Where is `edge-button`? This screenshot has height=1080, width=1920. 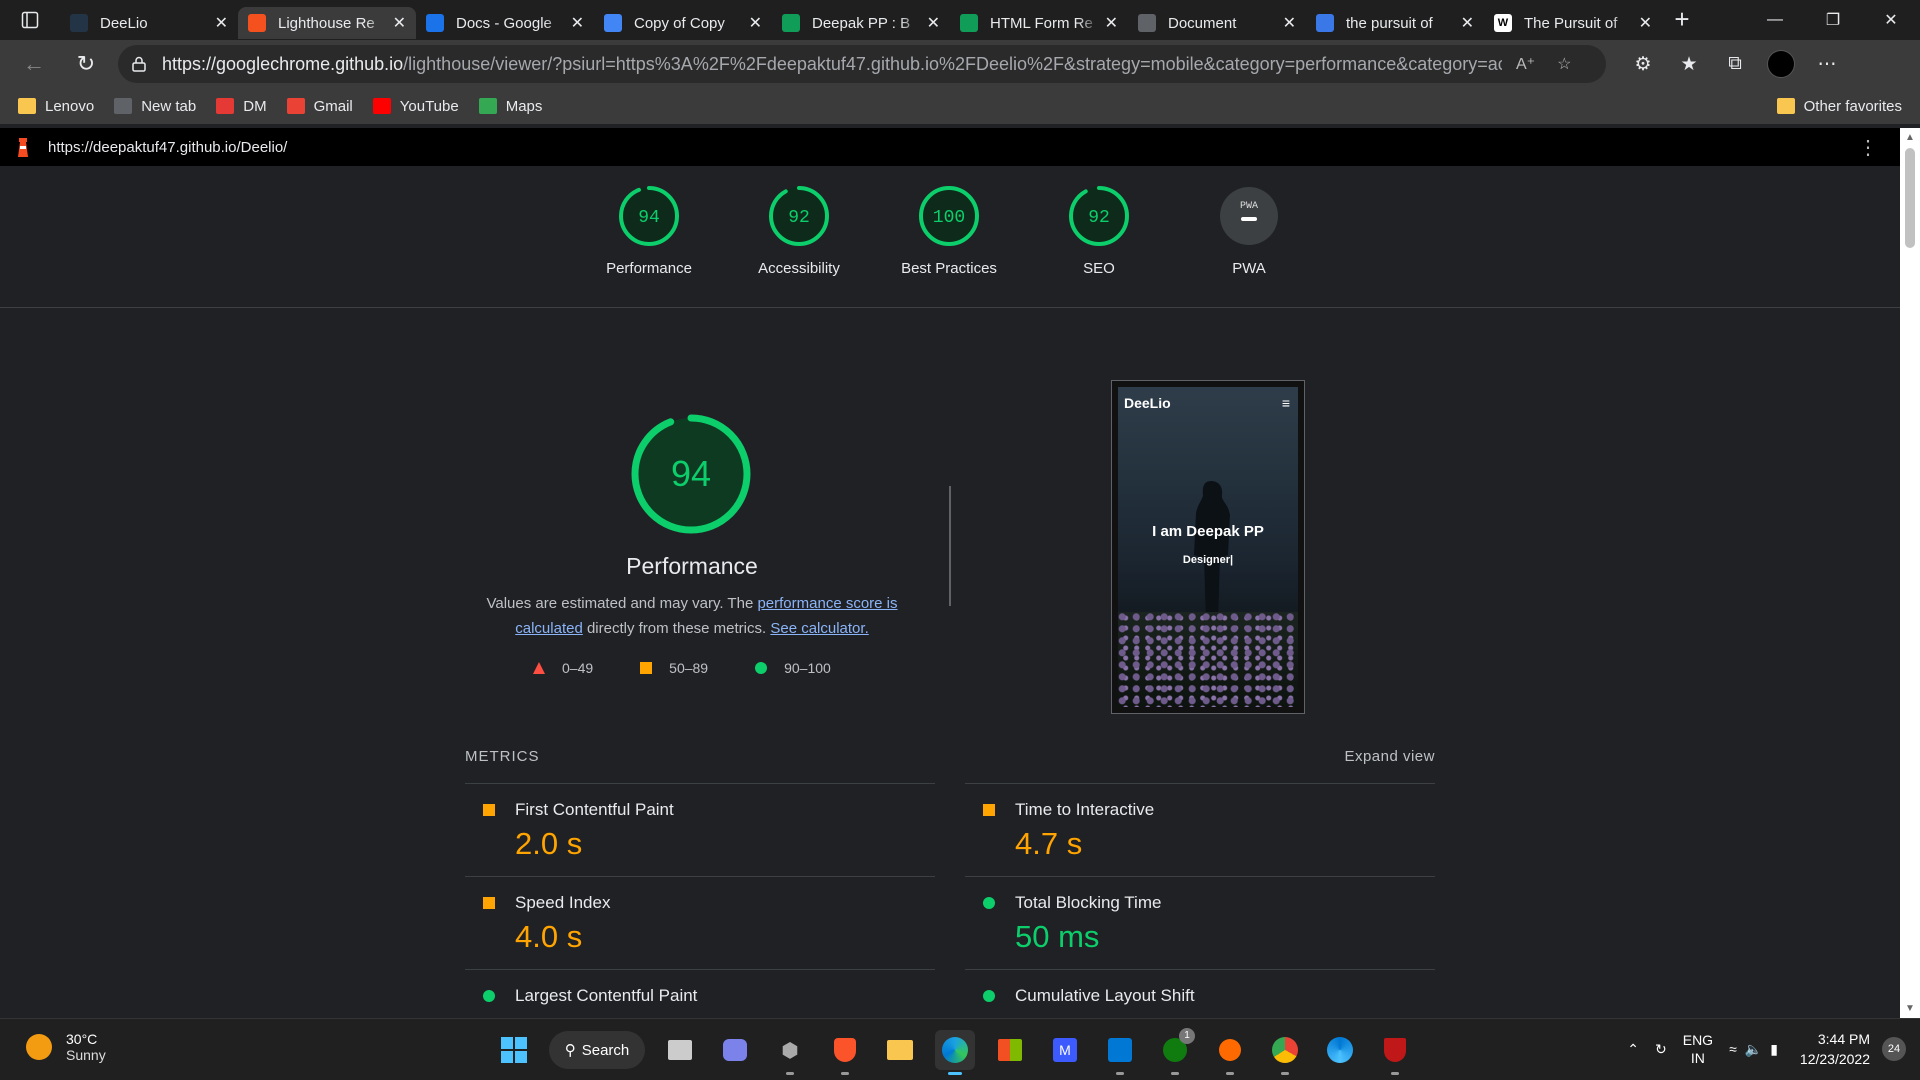 edge-button is located at coordinates (955, 1052).